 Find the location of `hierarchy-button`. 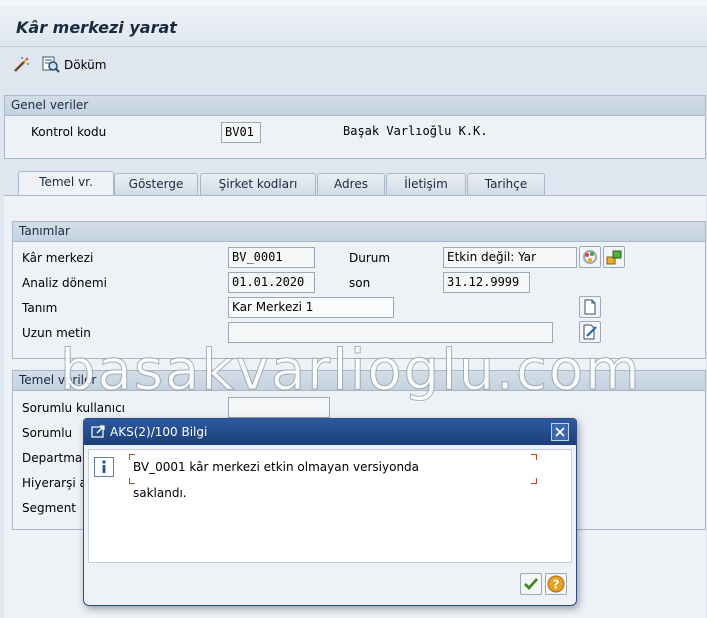

hierarchy-button is located at coordinates (614, 257).